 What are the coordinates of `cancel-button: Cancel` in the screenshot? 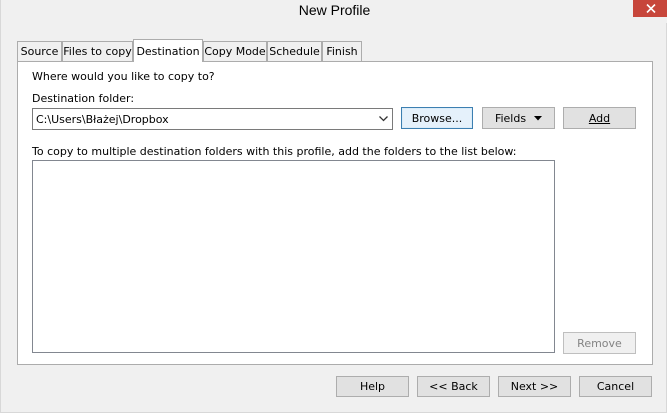 It's located at (615, 386).